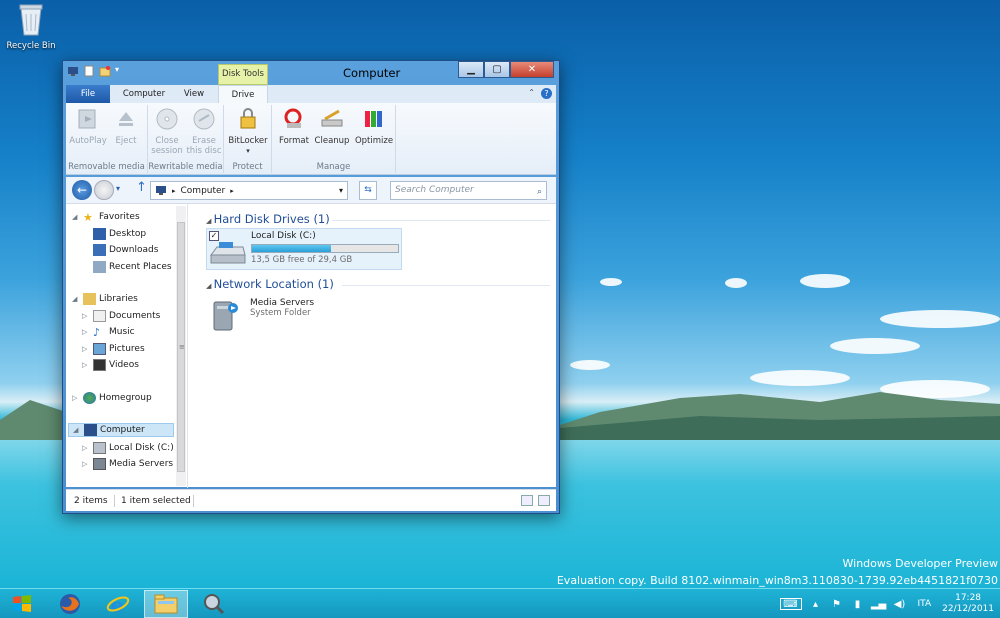 Image resolution: width=1000 pixels, height=618 pixels. What do you see at coordinates (539, 192) in the screenshot?
I see `search-icon: ⌕` at bounding box center [539, 192].